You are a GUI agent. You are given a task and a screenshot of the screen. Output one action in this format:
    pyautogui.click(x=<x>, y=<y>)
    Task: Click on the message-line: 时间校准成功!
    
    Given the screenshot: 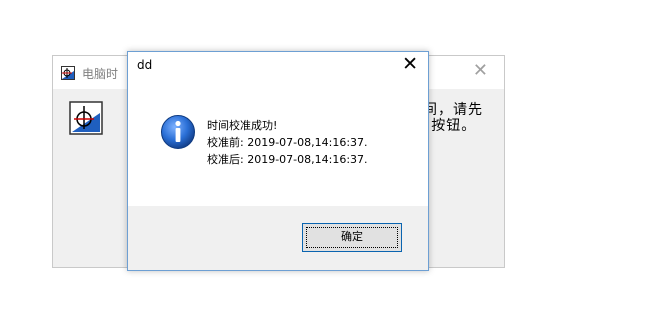 What is the action you would take?
    pyautogui.click(x=242, y=125)
    